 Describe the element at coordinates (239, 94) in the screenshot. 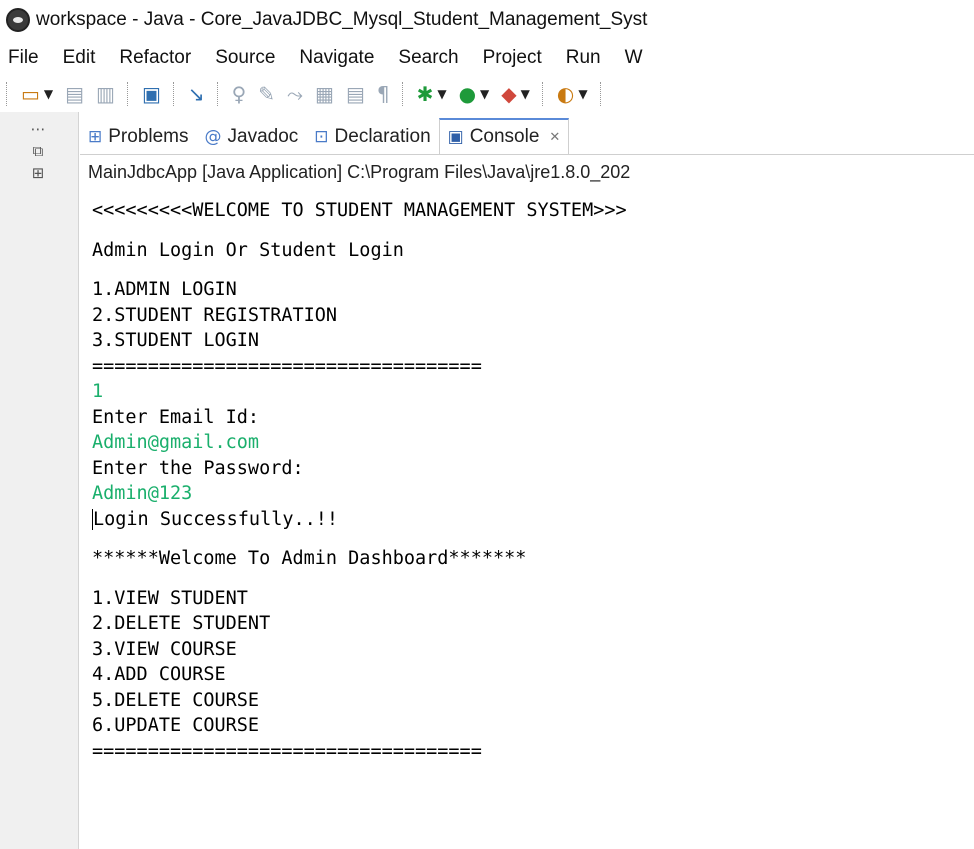

I see `hint-icon: ♀` at that location.